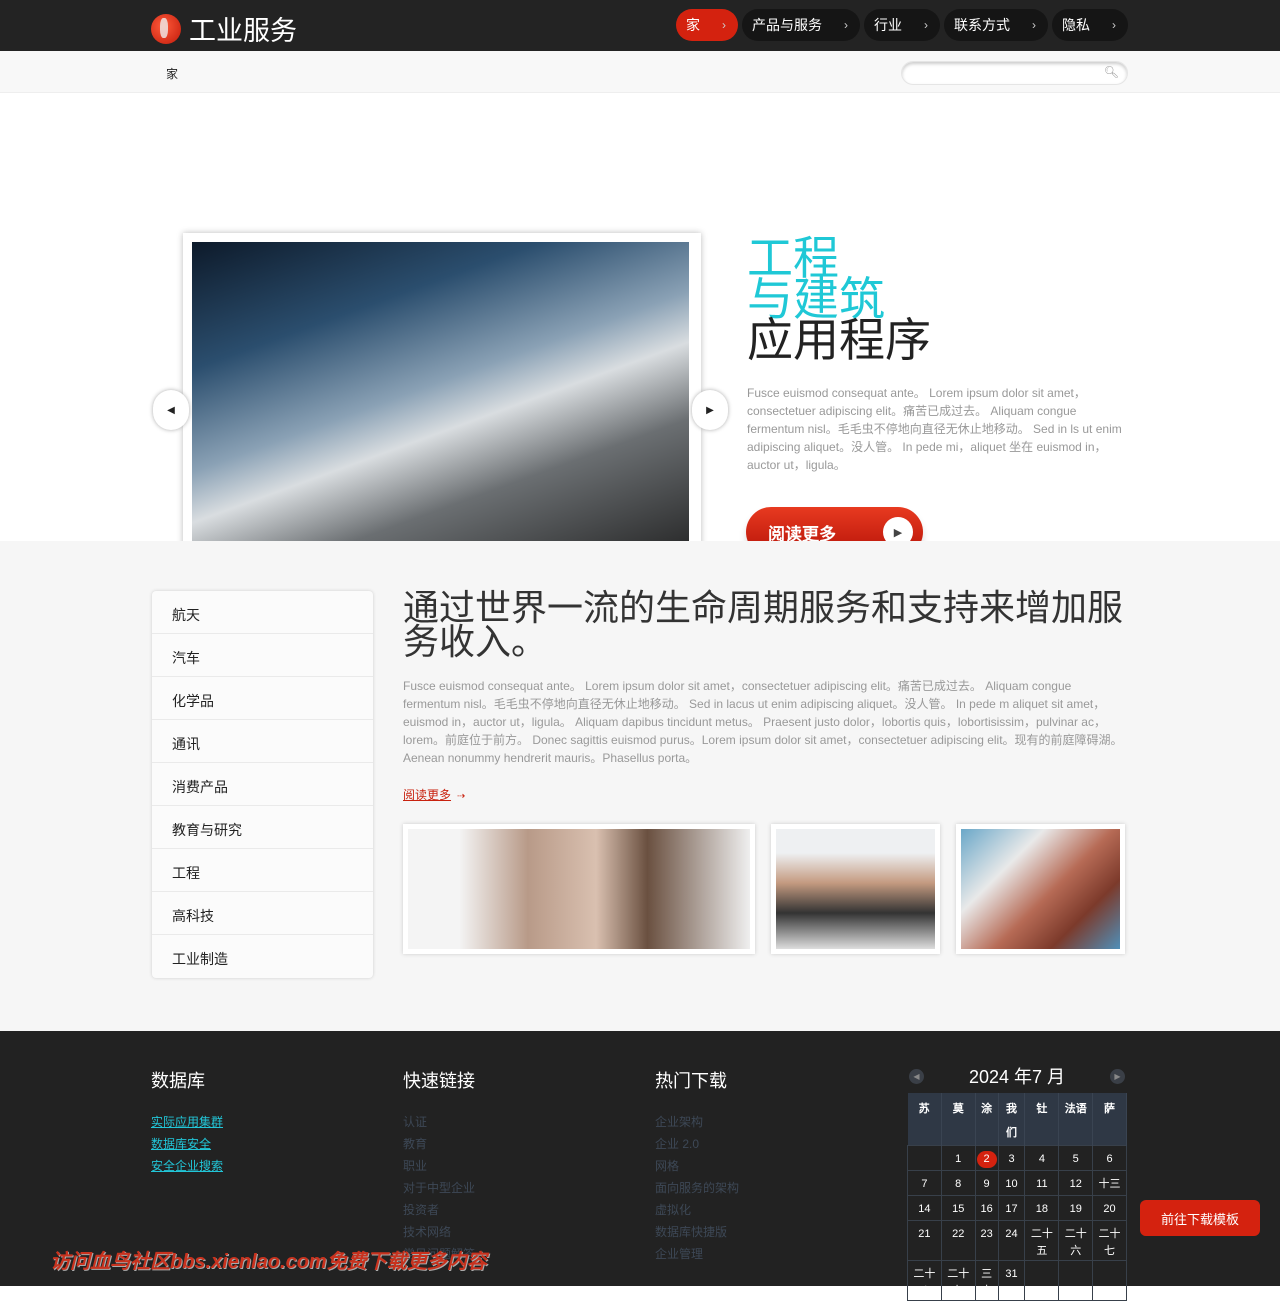  I want to click on footer-link: 职业, so click(439, 1166).